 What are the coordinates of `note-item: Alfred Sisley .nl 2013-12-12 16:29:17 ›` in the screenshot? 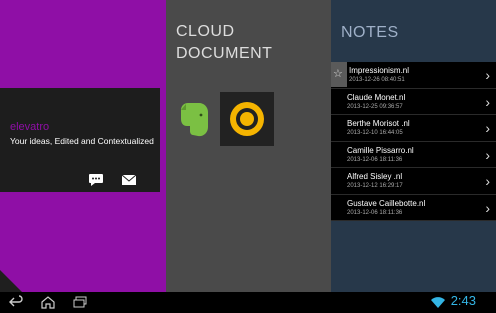 It's located at (413, 181).